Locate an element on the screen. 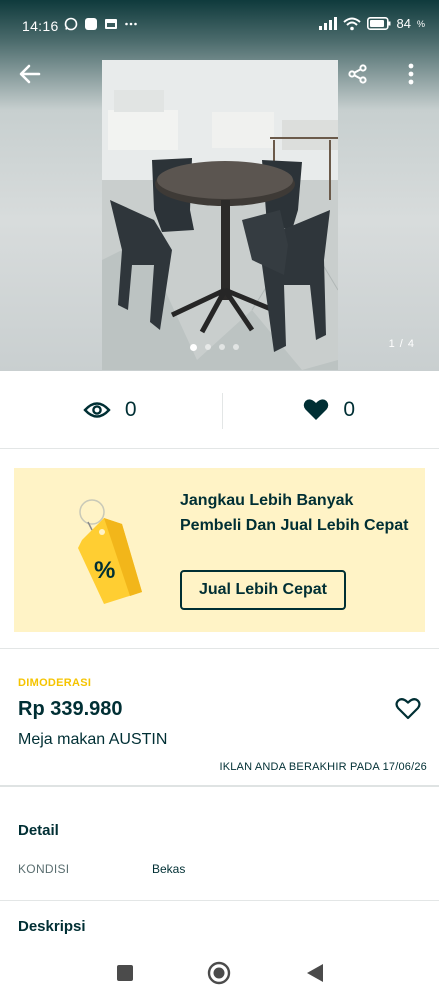 The width and height of the screenshot is (439, 1000). recents-button is located at coordinates (125, 973).